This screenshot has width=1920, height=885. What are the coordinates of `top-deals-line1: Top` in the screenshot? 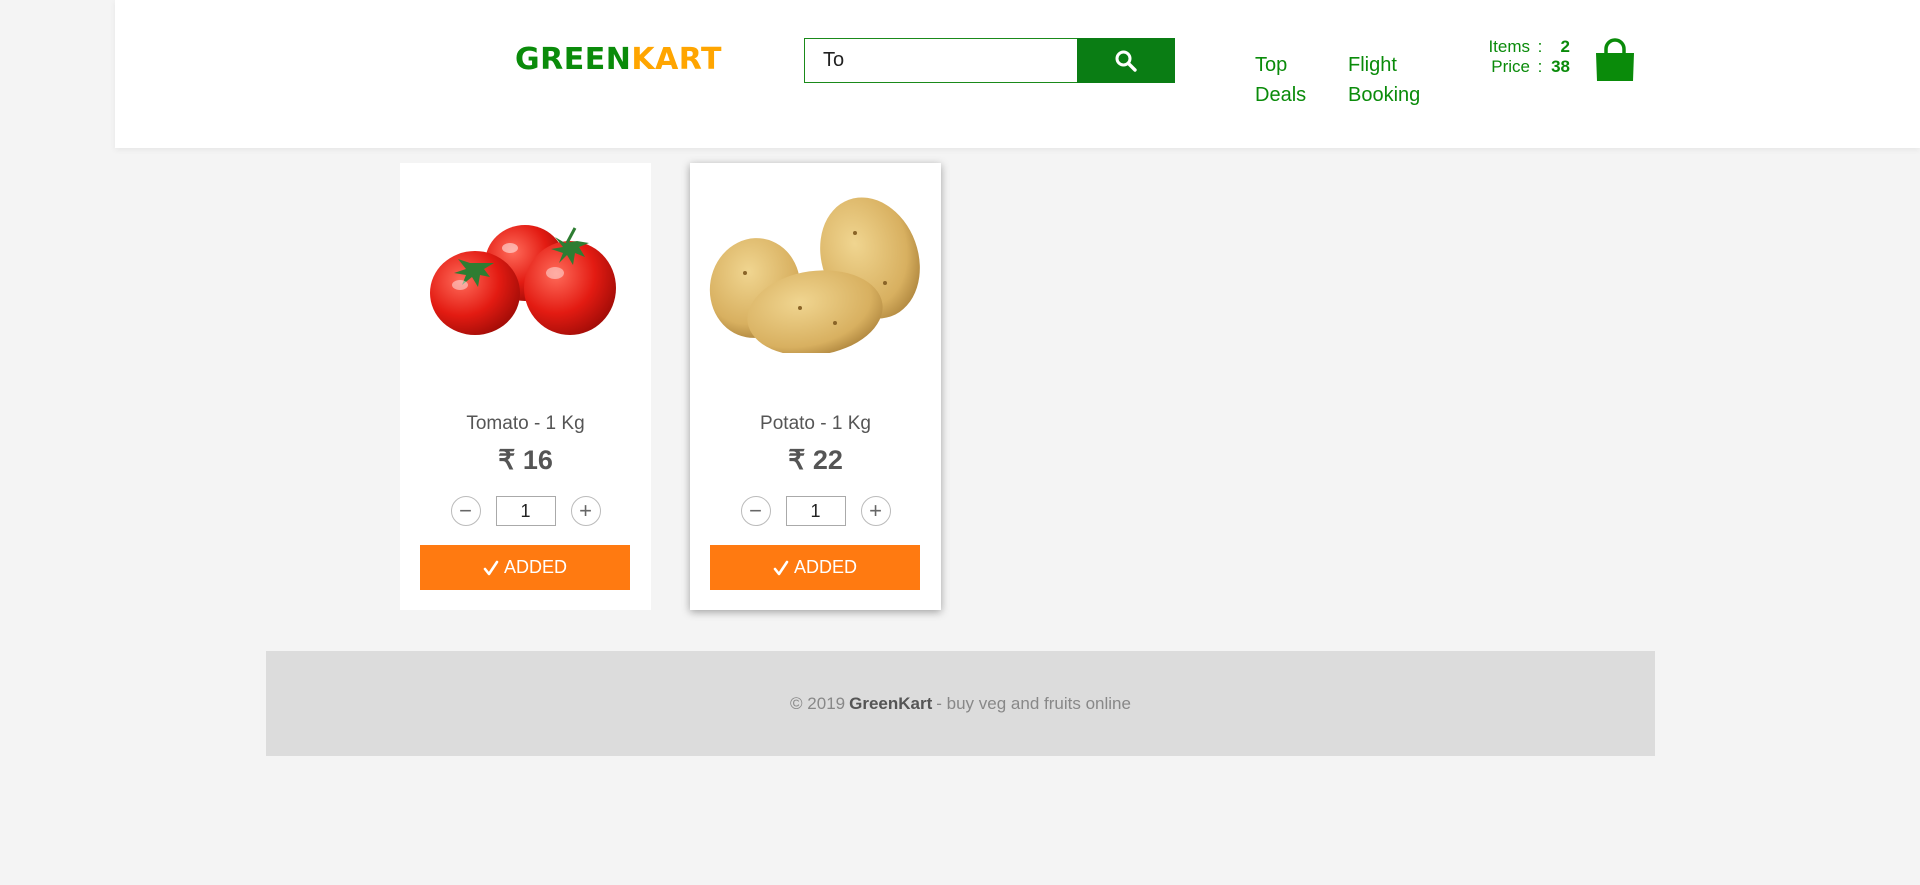 It's located at (1271, 65).